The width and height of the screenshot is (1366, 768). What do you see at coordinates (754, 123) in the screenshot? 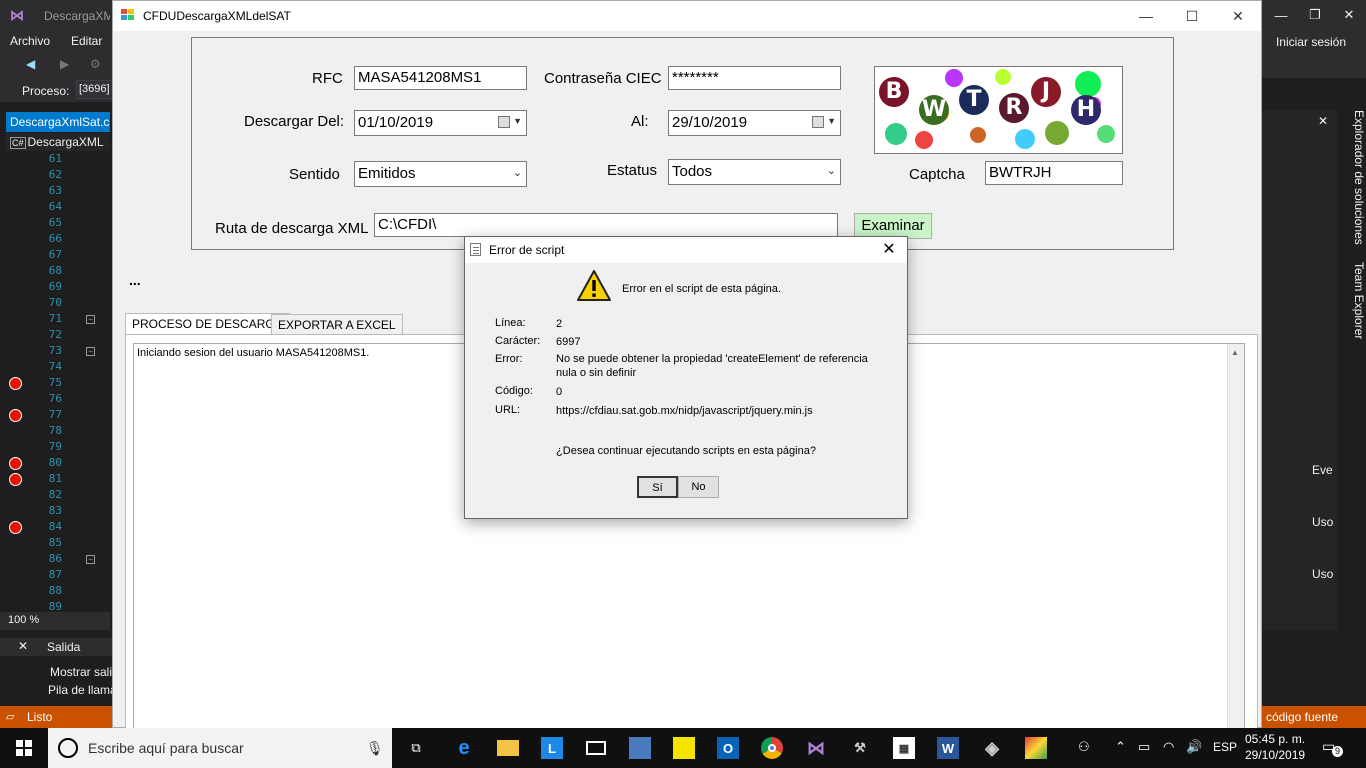
I see `to-date-picker: 29/10/2019 ▼` at bounding box center [754, 123].